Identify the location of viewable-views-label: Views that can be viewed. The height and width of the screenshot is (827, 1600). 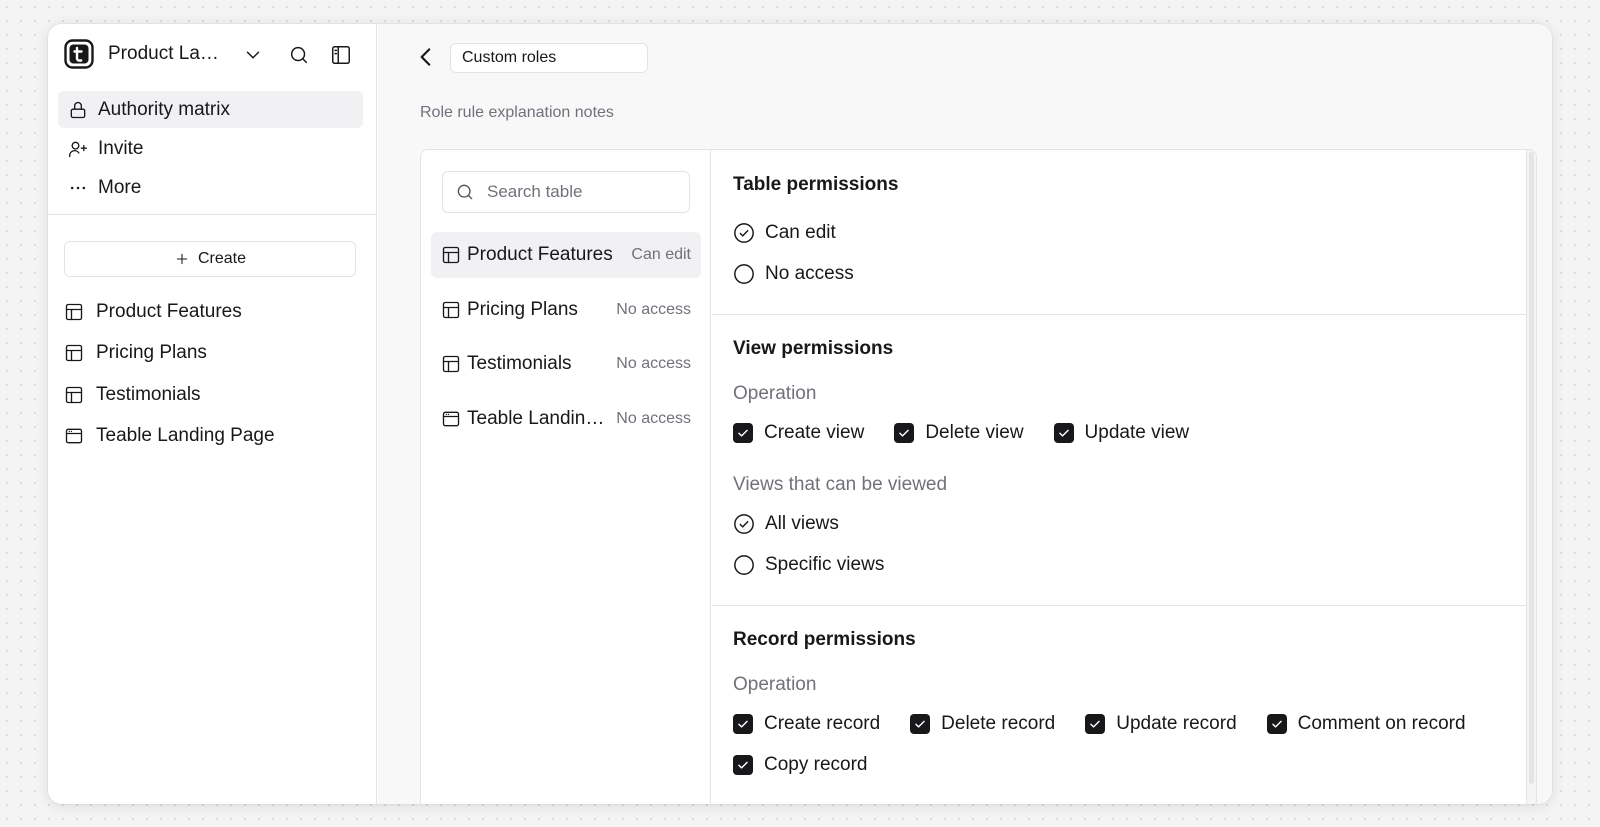
(840, 484).